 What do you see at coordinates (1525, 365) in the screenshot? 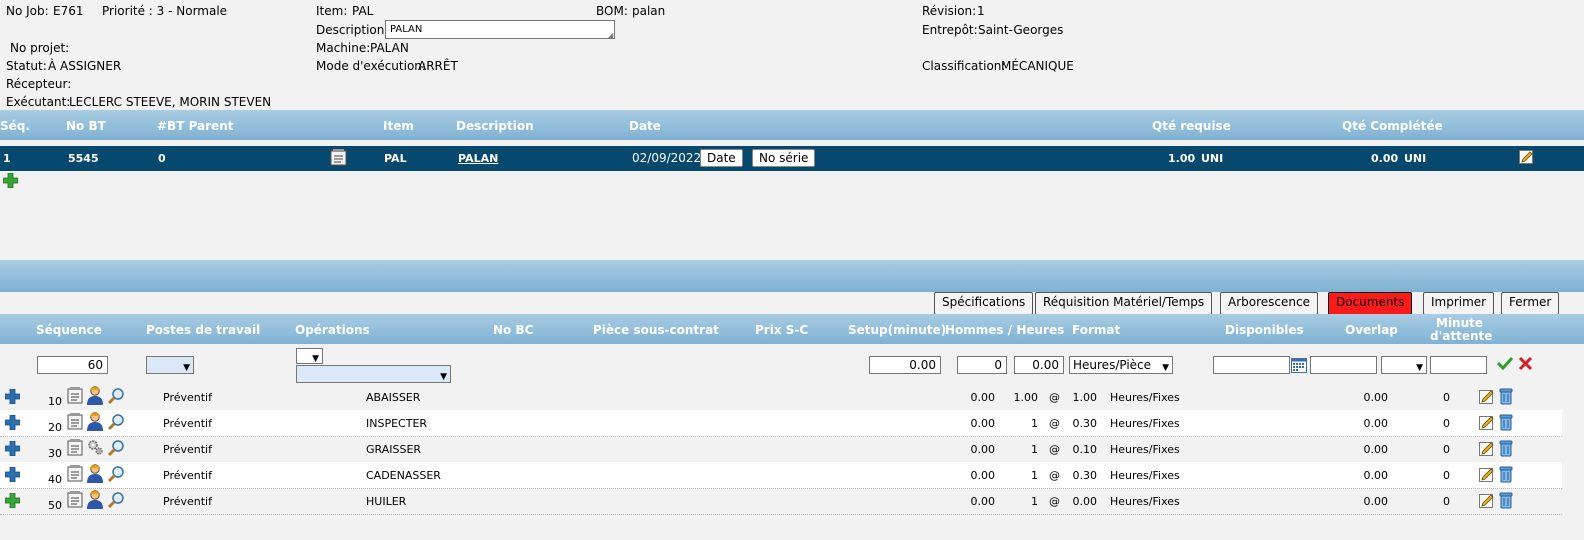
I see `cancel-x-icon` at bounding box center [1525, 365].